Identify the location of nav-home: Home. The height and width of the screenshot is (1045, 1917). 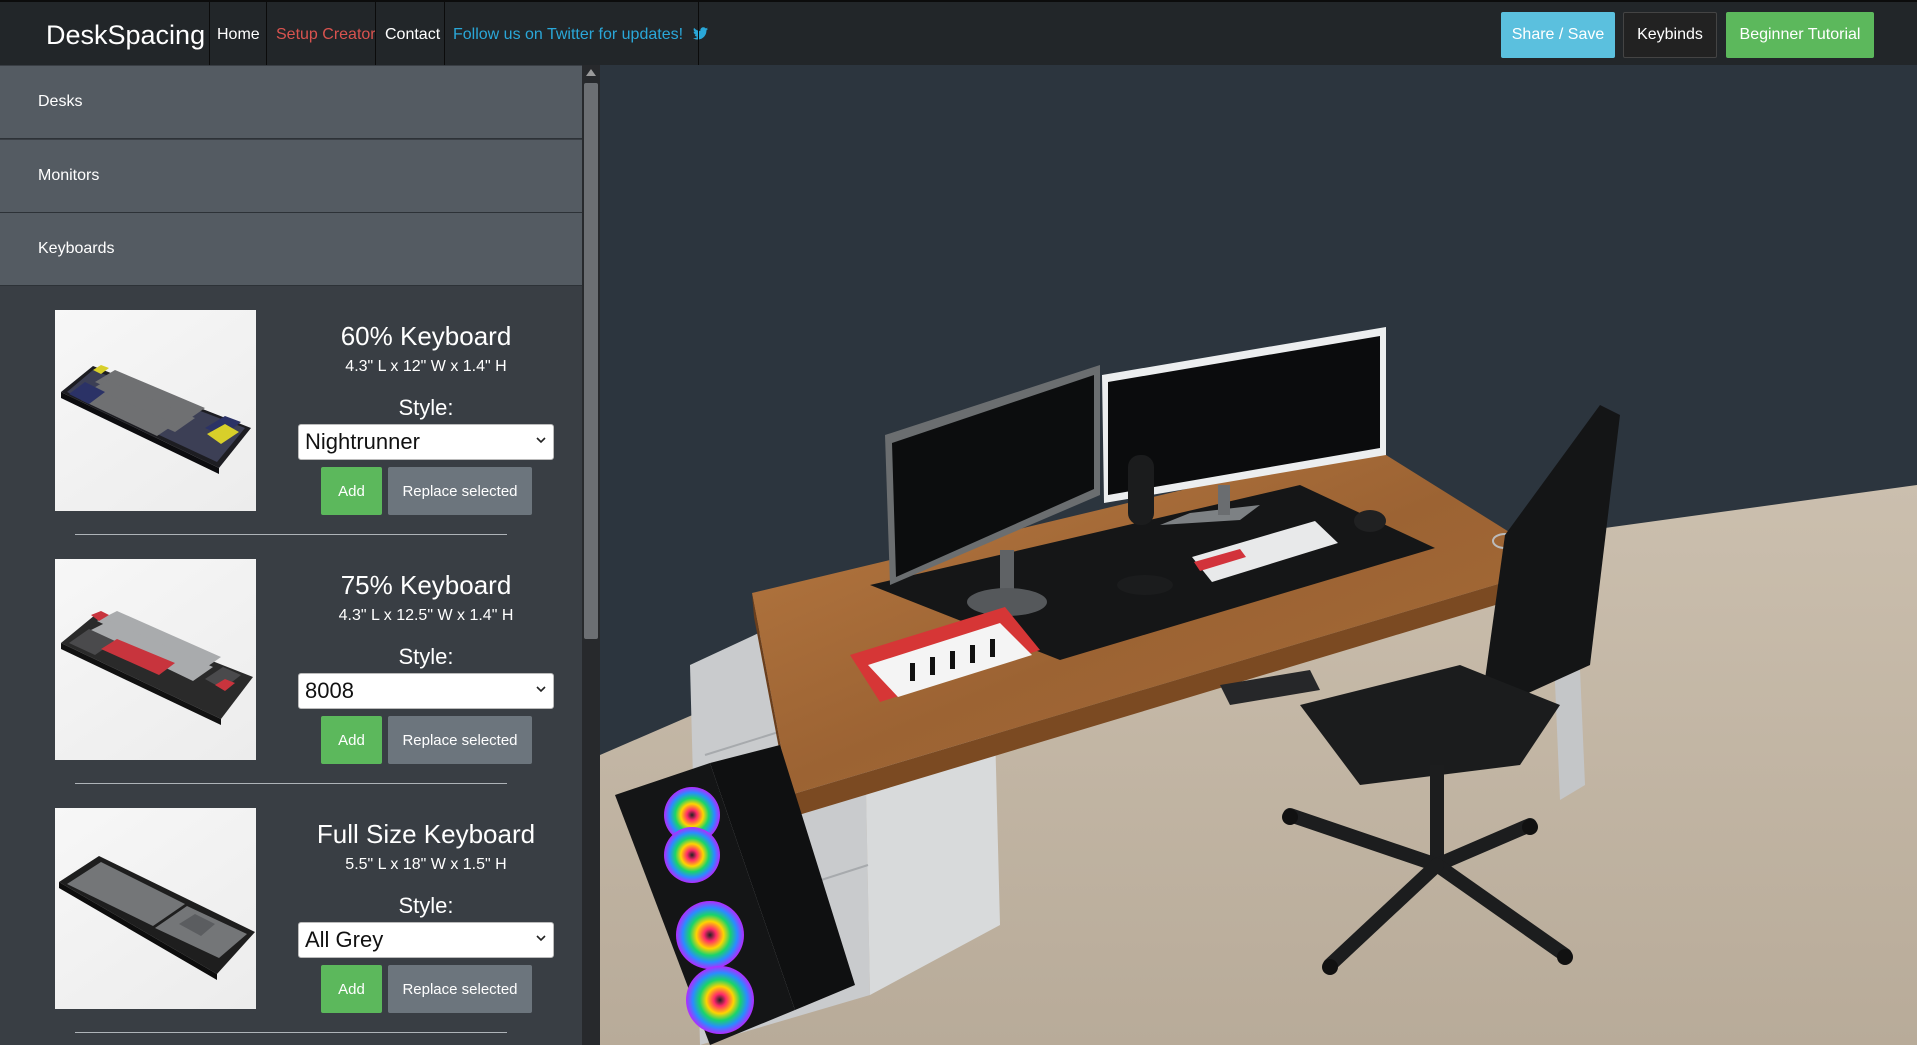
(238, 35).